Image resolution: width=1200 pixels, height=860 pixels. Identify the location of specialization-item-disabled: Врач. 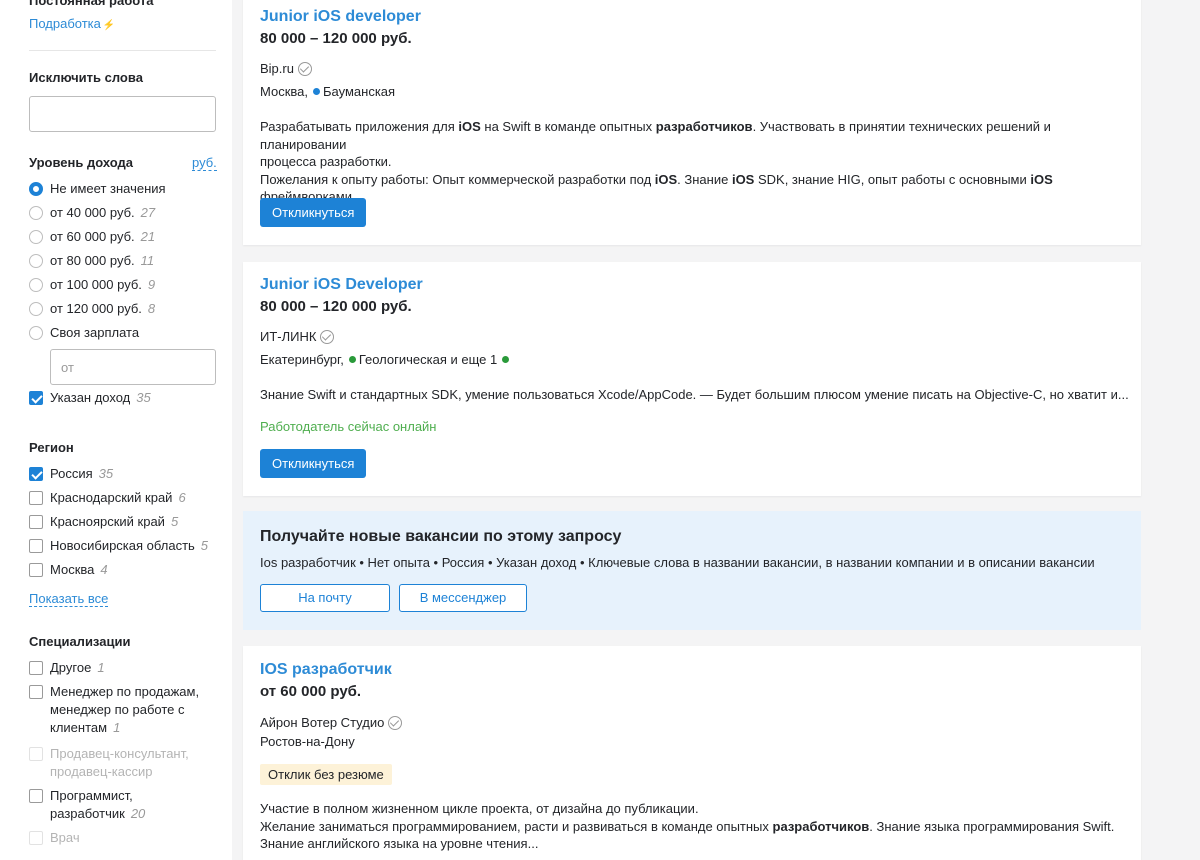
(54, 838).